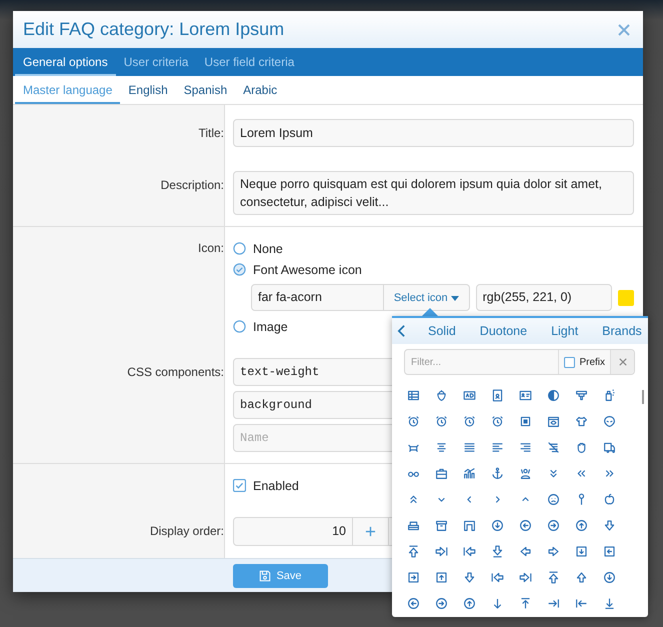 This screenshot has height=627, width=663. I want to click on plus-icon, so click(370, 531).